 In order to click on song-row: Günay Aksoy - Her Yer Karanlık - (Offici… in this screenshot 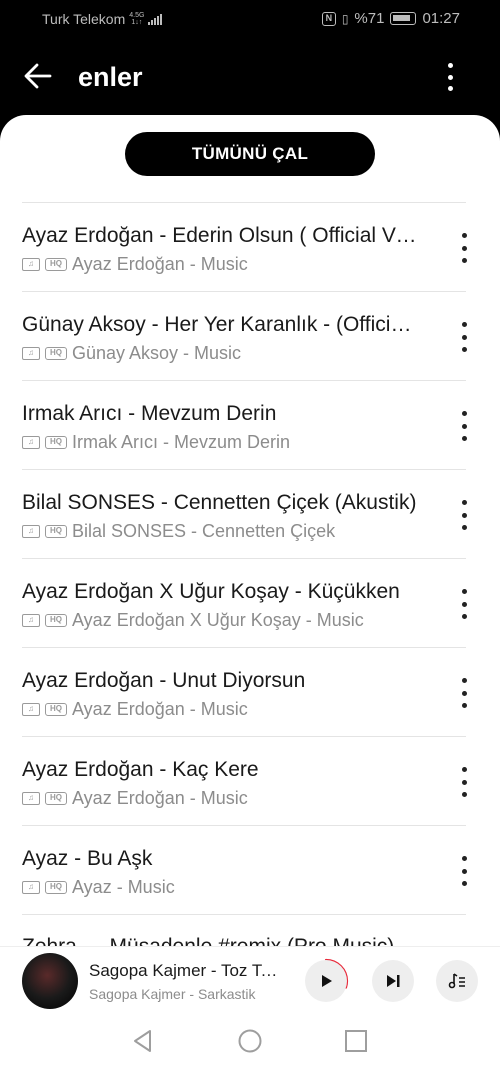, I will do `click(244, 336)`.